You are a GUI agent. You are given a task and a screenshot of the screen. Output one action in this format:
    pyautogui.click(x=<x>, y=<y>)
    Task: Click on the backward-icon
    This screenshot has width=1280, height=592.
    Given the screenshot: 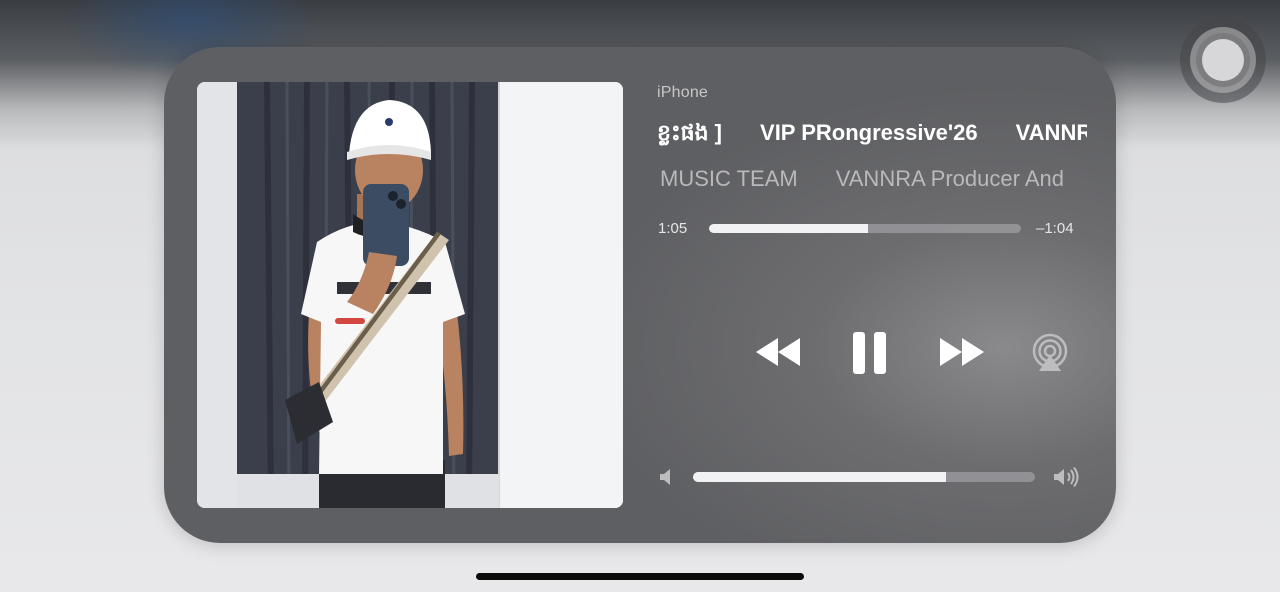 What is the action you would take?
    pyautogui.click(x=778, y=352)
    